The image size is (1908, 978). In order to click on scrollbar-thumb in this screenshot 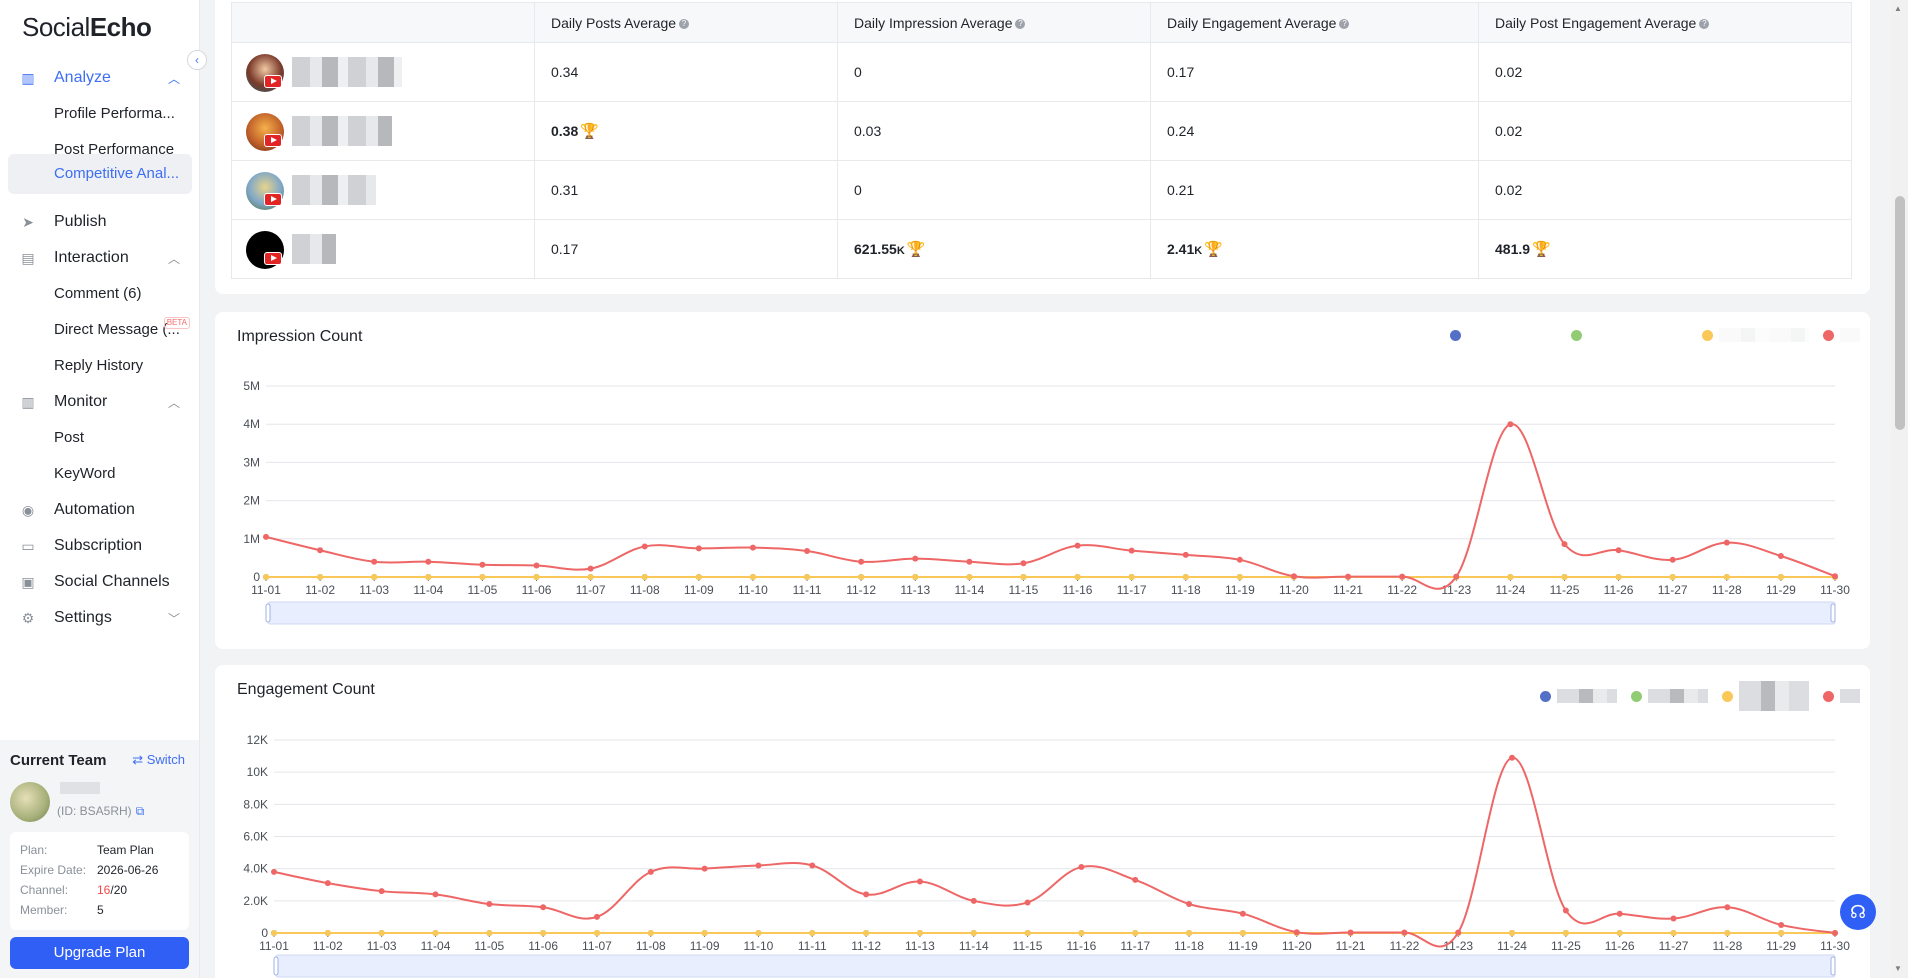, I will do `click(1900, 313)`.